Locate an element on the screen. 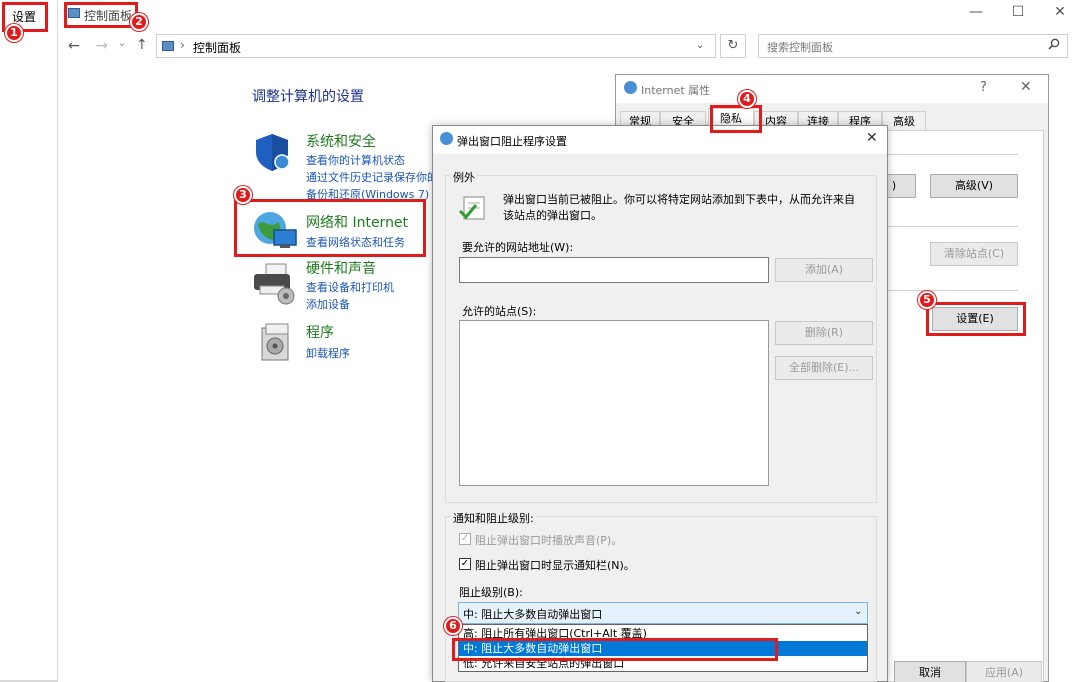 The width and height of the screenshot is (1080, 682). refresh-button: ↻ is located at coordinates (733, 46).